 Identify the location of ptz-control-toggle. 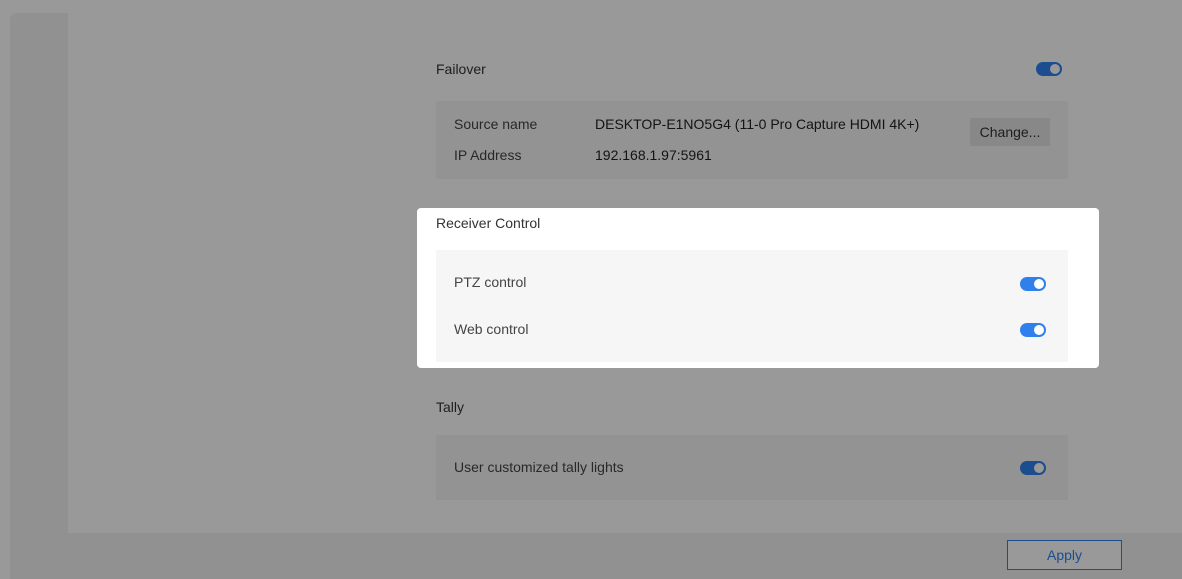
(1033, 284).